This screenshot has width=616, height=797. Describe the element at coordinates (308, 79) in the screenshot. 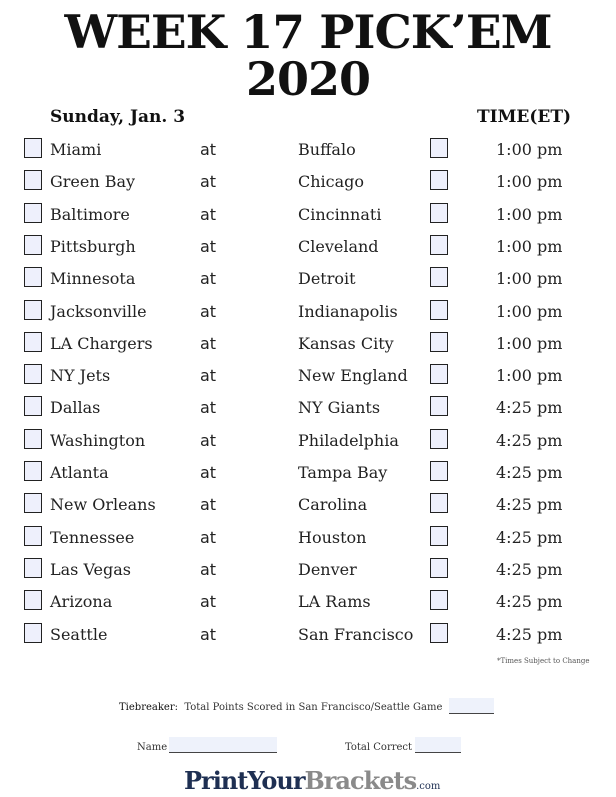

I see `page-subtitle-year: 2020` at that location.